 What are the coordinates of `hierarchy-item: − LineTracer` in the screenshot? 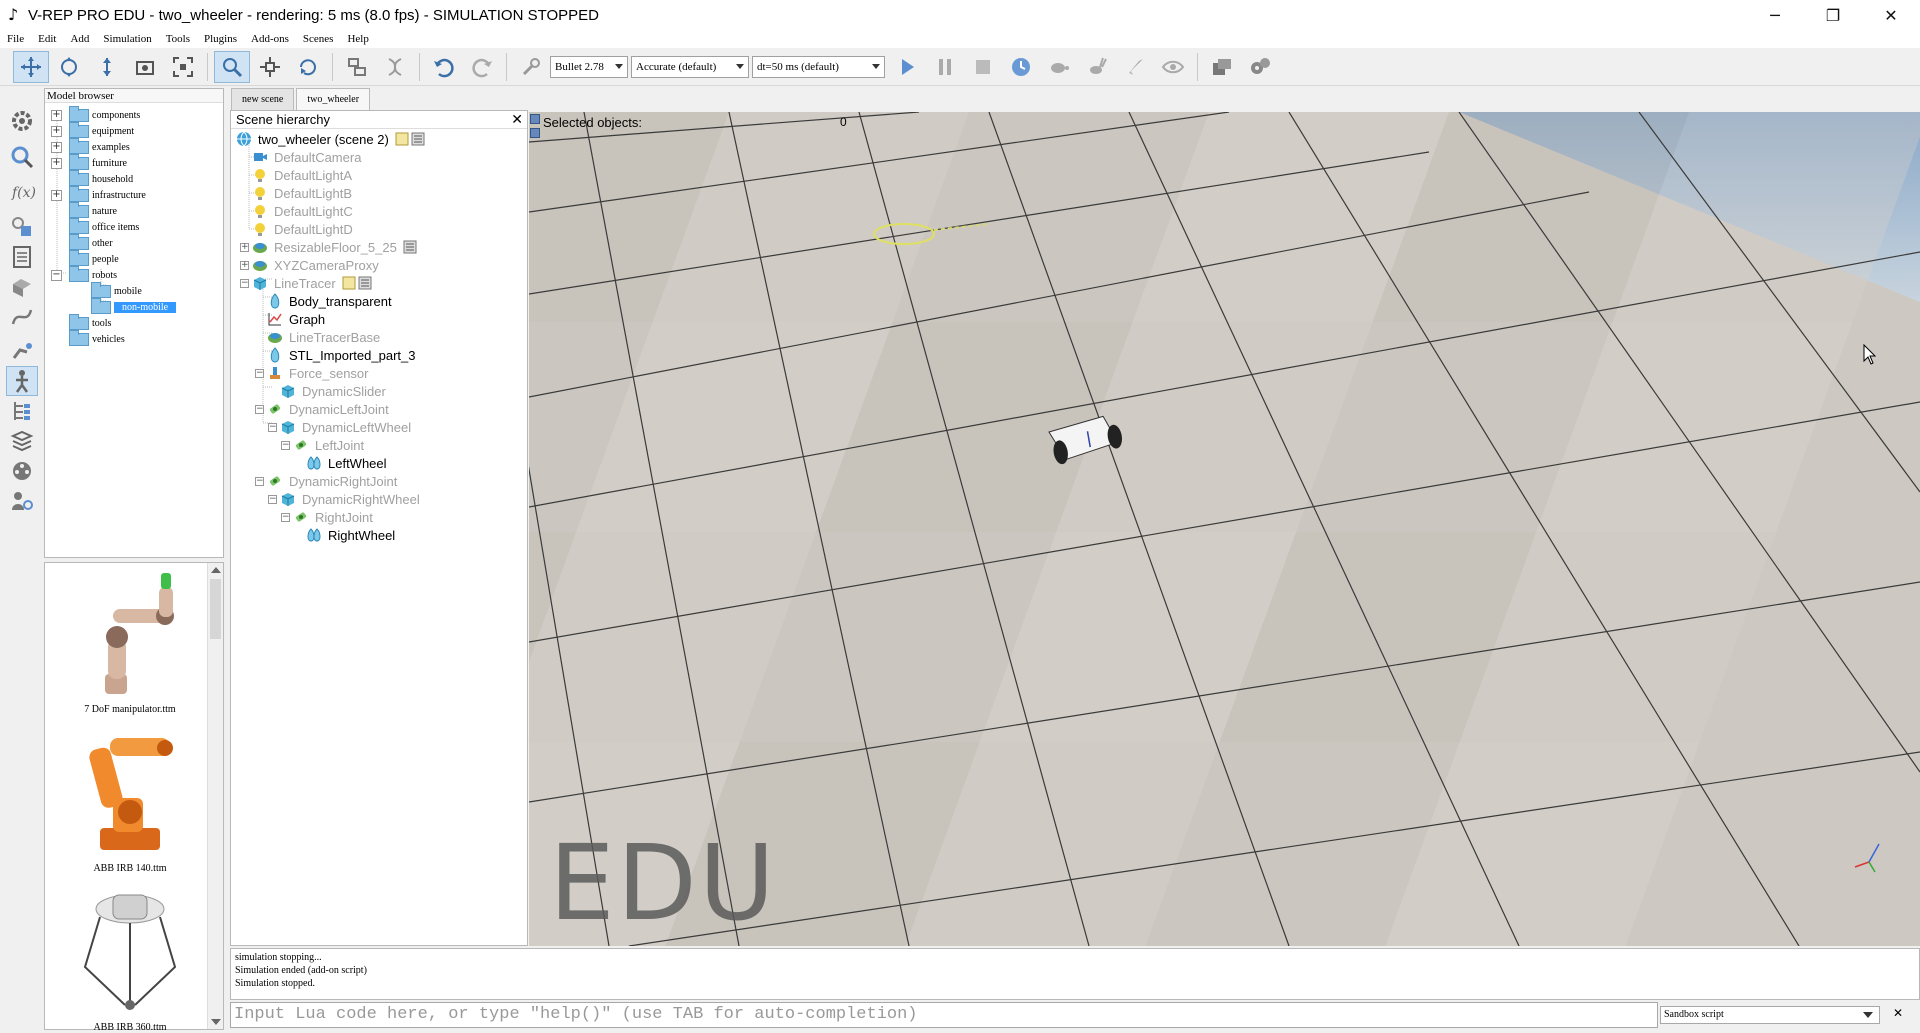 It's located at (306, 283).